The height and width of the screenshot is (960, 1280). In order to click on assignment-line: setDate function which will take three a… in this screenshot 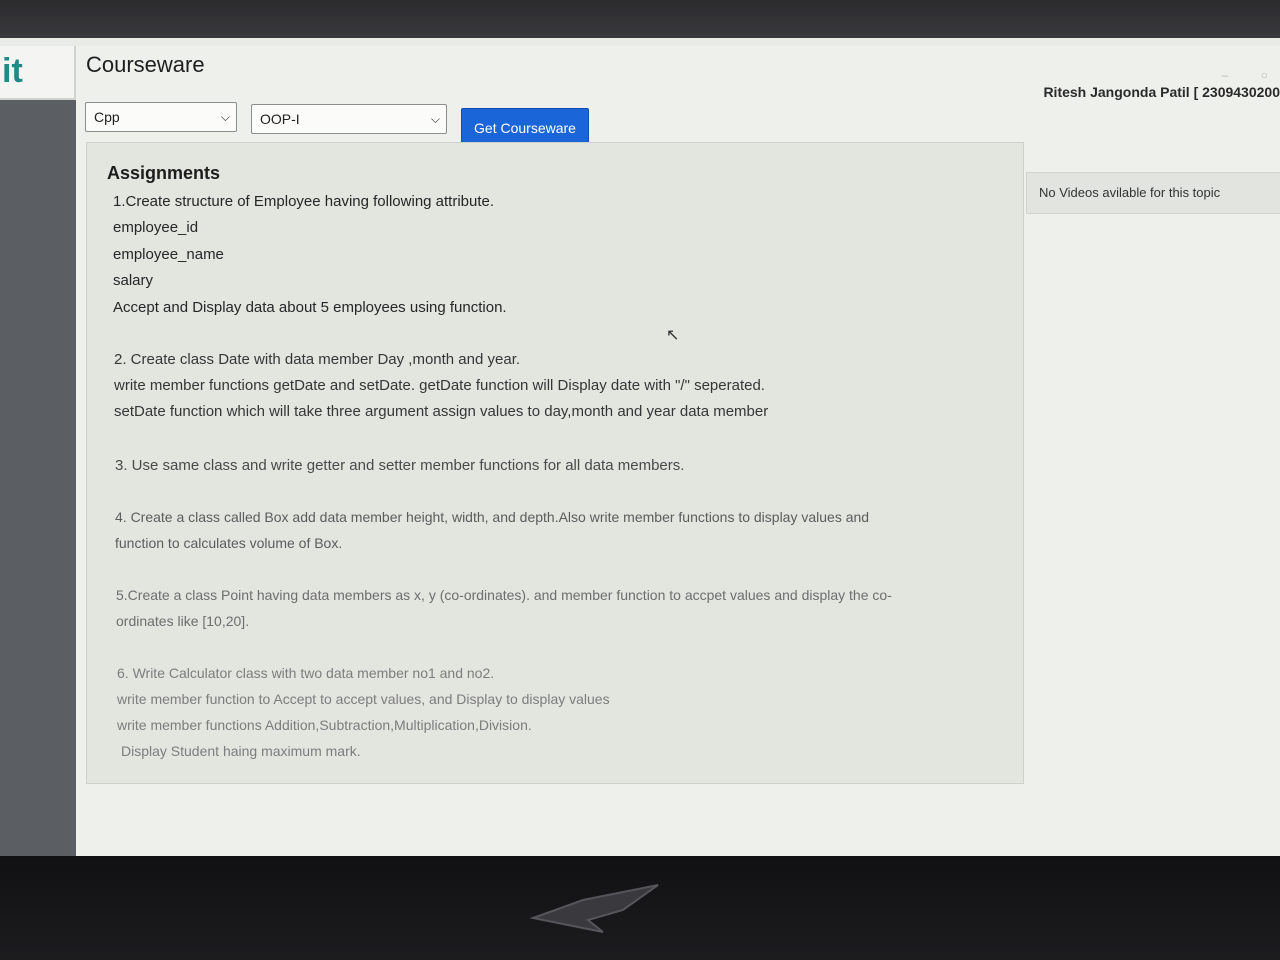, I will do `click(441, 411)`.